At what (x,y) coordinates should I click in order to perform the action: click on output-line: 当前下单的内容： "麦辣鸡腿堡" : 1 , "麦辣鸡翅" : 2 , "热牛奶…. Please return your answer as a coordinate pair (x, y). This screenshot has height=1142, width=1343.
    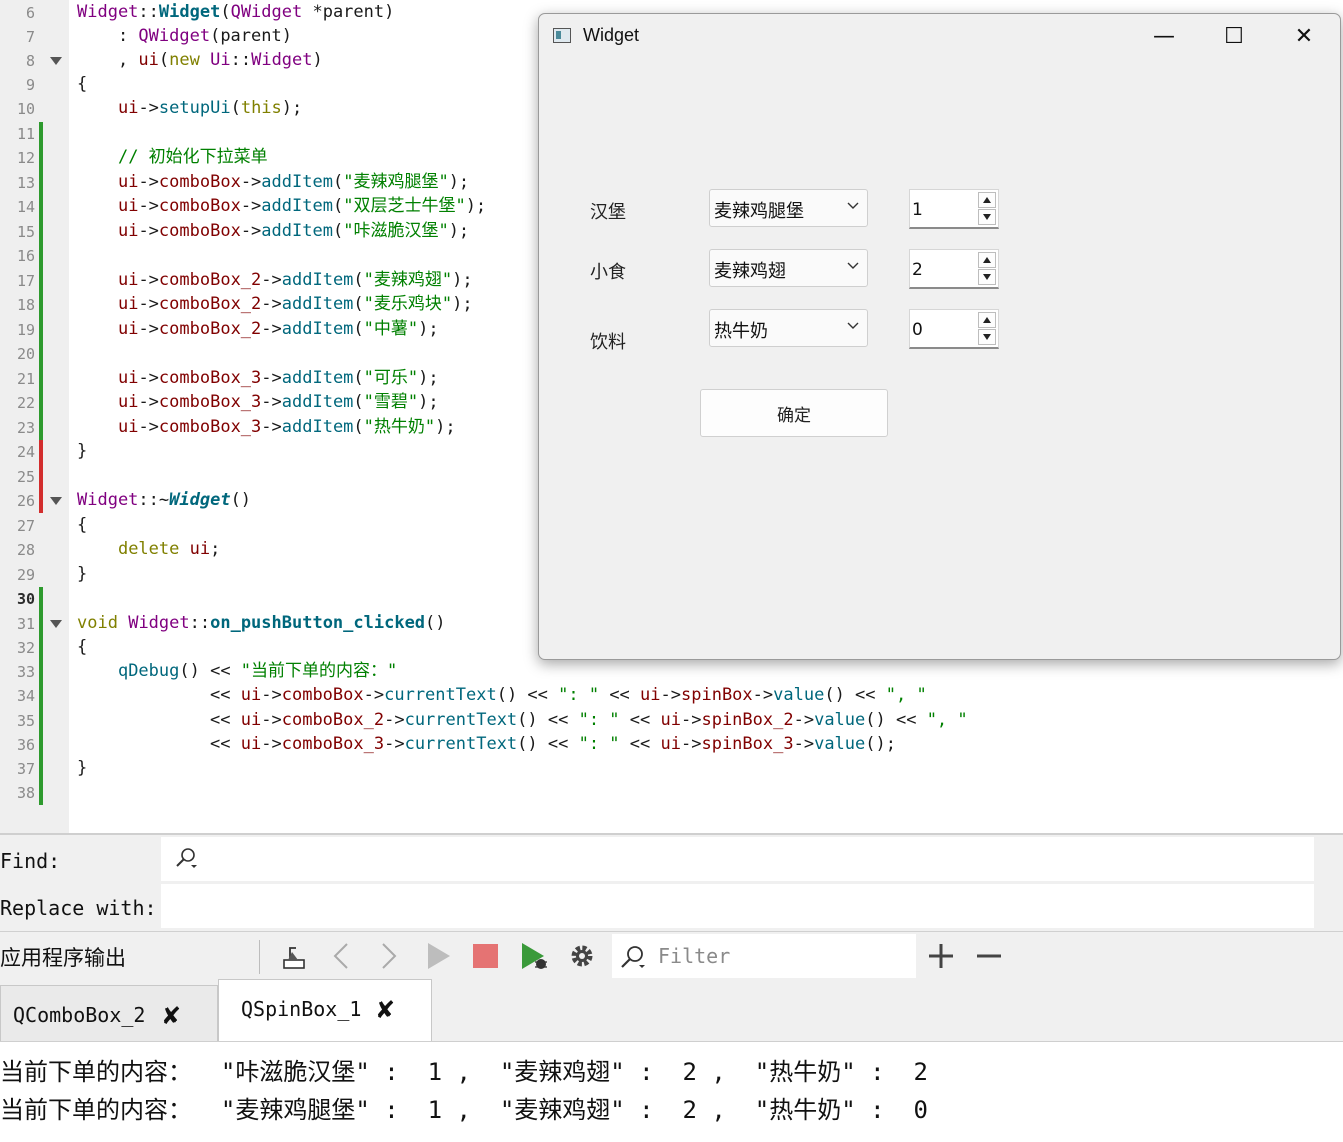
    Looking at the image, I should click on (464, 1110).